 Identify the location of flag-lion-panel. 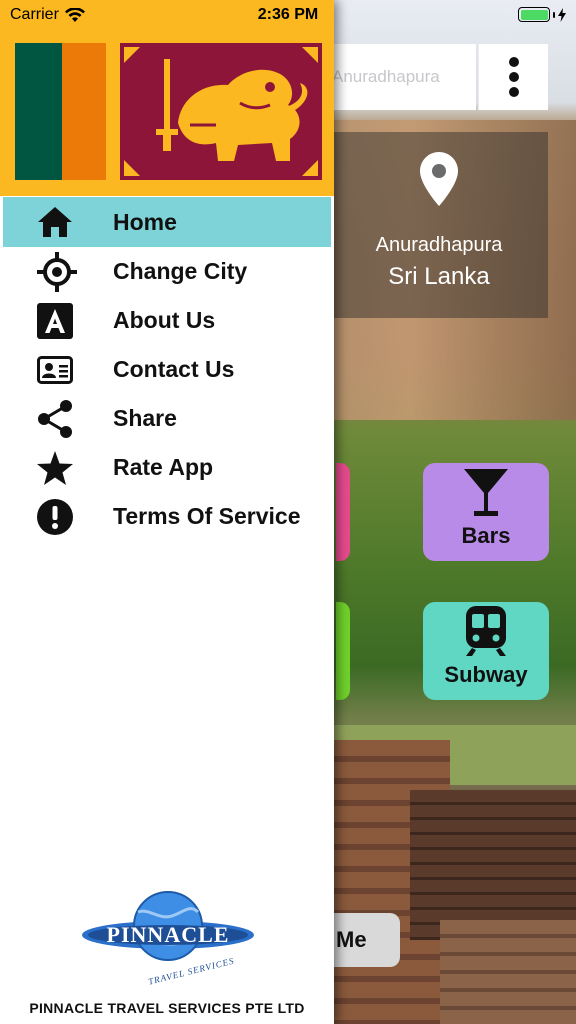
(221, 111).